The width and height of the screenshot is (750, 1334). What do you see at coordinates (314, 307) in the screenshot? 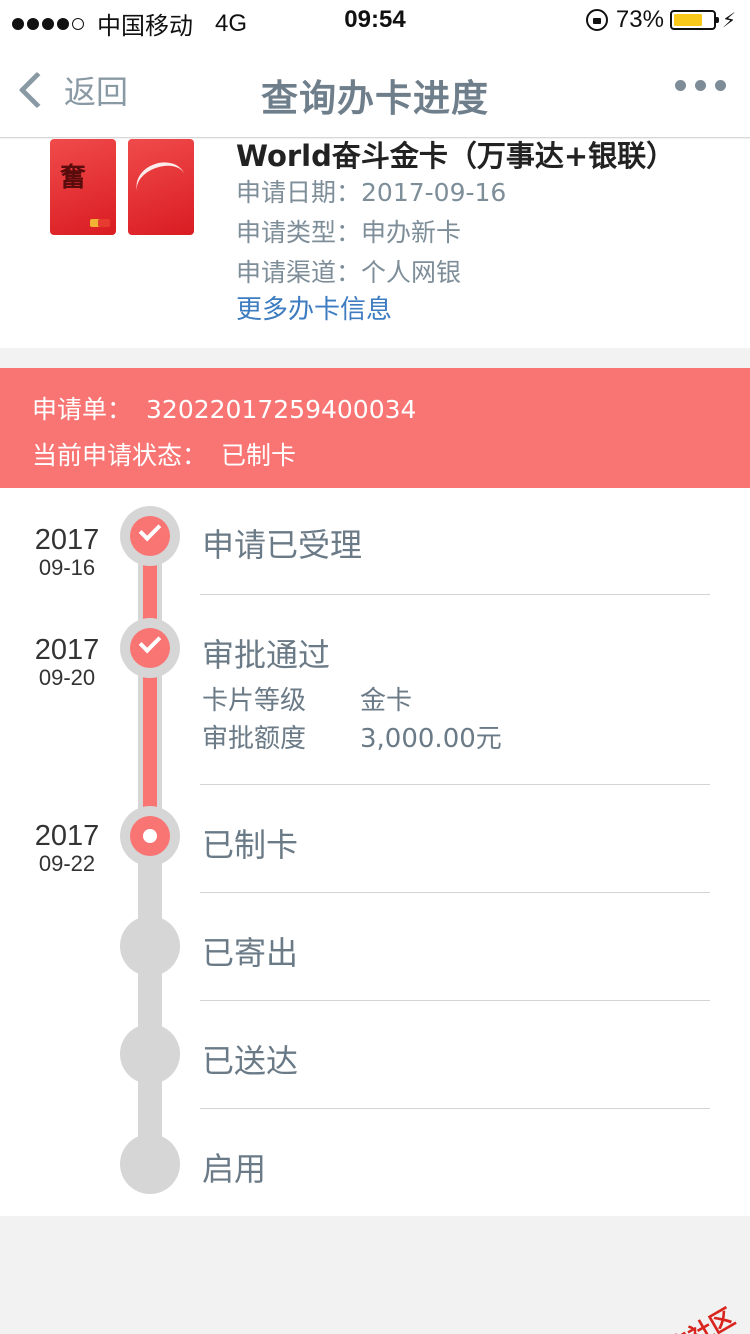
I see `more-card-info-link: 更多办卡信息` at bounding box center [314, 307].